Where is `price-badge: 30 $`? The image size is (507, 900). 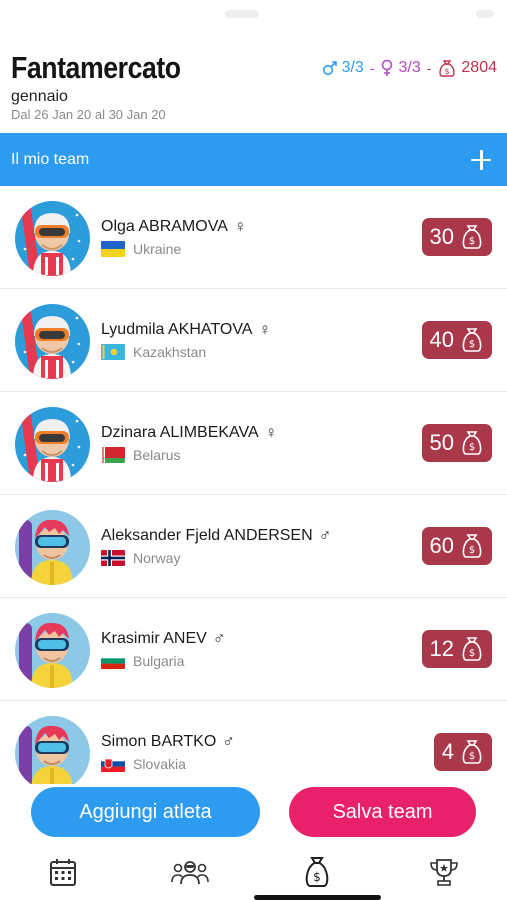
price-badge: 30 $ is located at coordinates (456, 237).